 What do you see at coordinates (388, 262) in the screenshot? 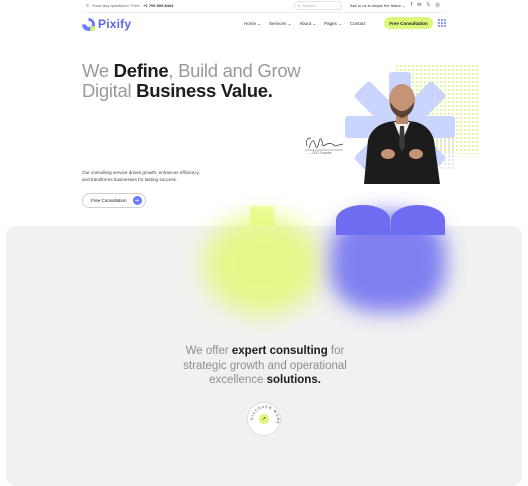
I see `purple-blurred-shape` at bounding box center [388, 262].